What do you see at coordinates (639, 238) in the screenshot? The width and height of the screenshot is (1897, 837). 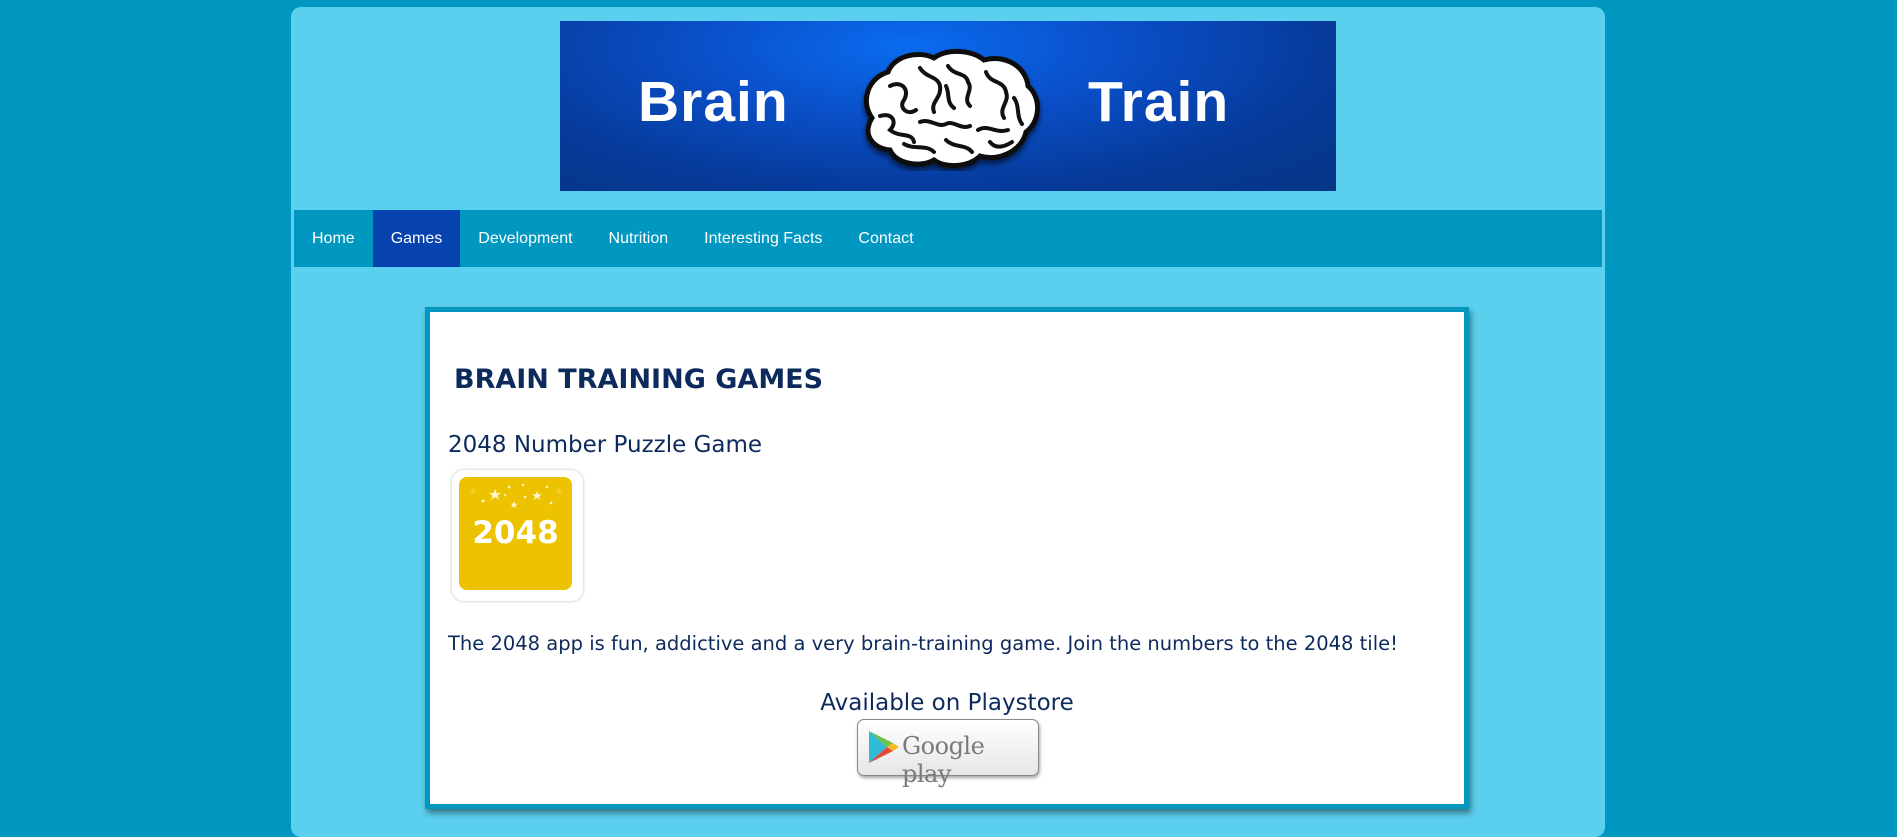 I see `nav-item-nutrition: Nutrition` at bounding box center [639, 238].